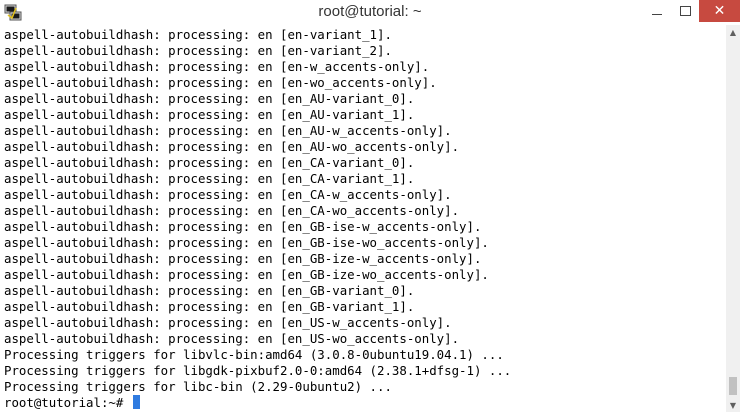 The image size is (740, 412). I want to click on close-icon: ✕, so click(719, 11).